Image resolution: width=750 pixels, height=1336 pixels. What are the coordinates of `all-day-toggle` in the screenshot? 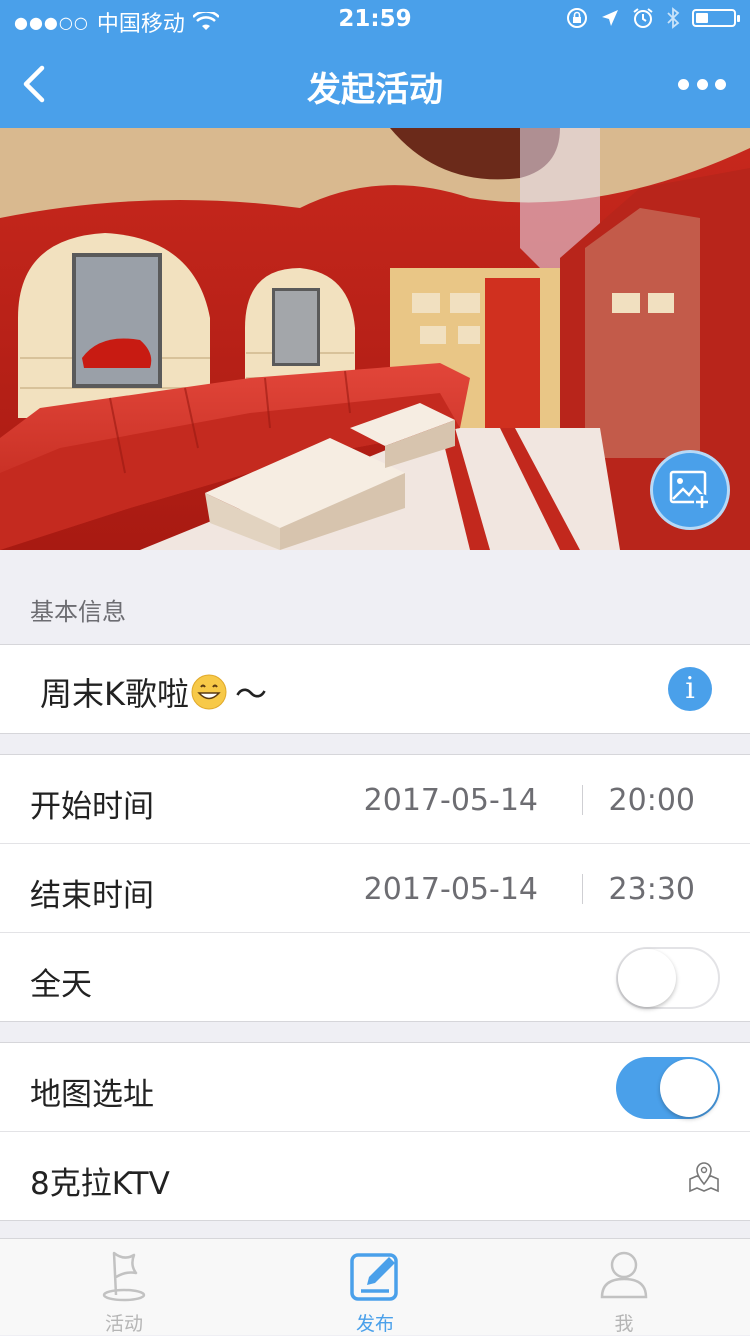 It's located at (668, 978).